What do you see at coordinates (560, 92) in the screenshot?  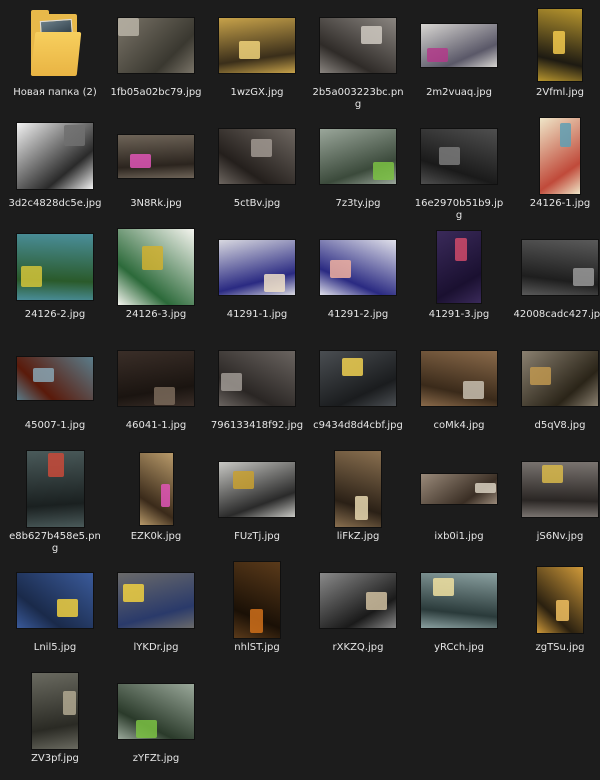 I see `file-label: 2Vfml.jpg` at bounding box center [560, 92].